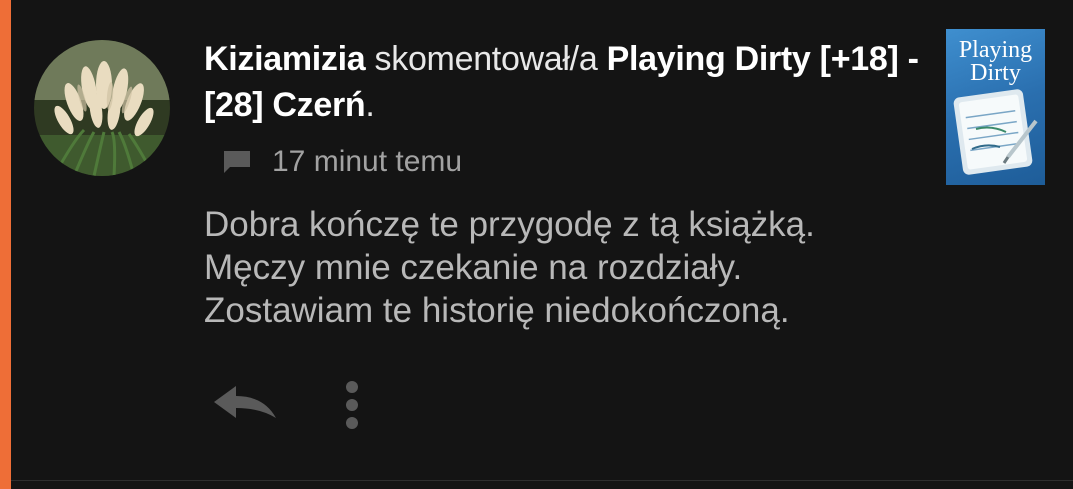 This screenshot has height=489, width=1073. I want to click on cover-title-line: Playing, so click(995, 50).